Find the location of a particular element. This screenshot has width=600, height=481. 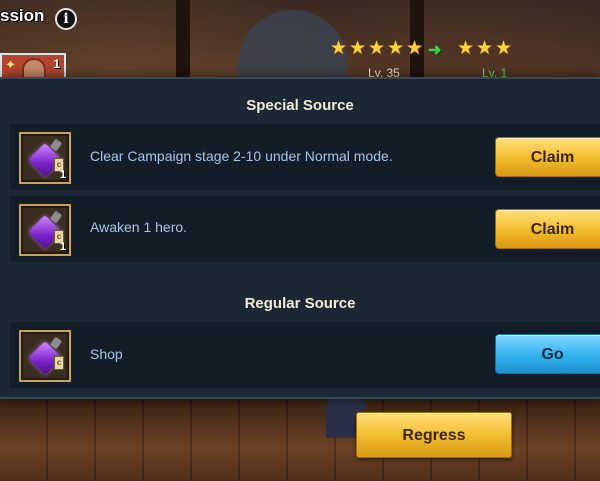

source-description: Awaken 1 hero. is located at coordinates (139, 227).